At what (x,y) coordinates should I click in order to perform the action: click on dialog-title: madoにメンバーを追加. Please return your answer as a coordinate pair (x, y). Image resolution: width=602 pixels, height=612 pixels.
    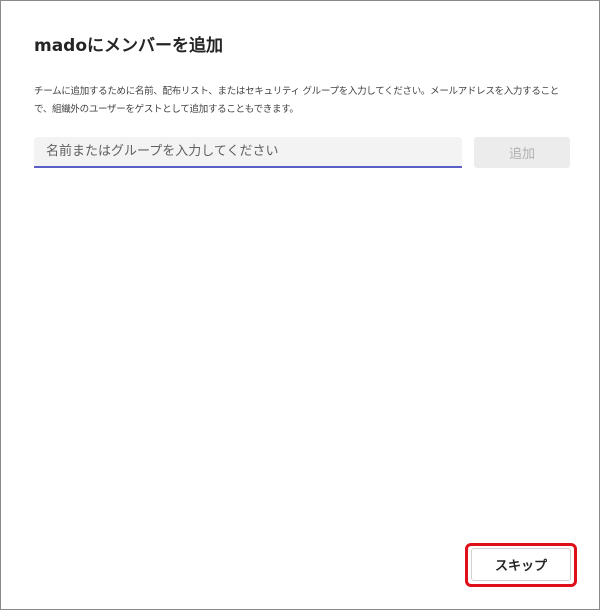
    Looking at the image, I should click on (129, 46).